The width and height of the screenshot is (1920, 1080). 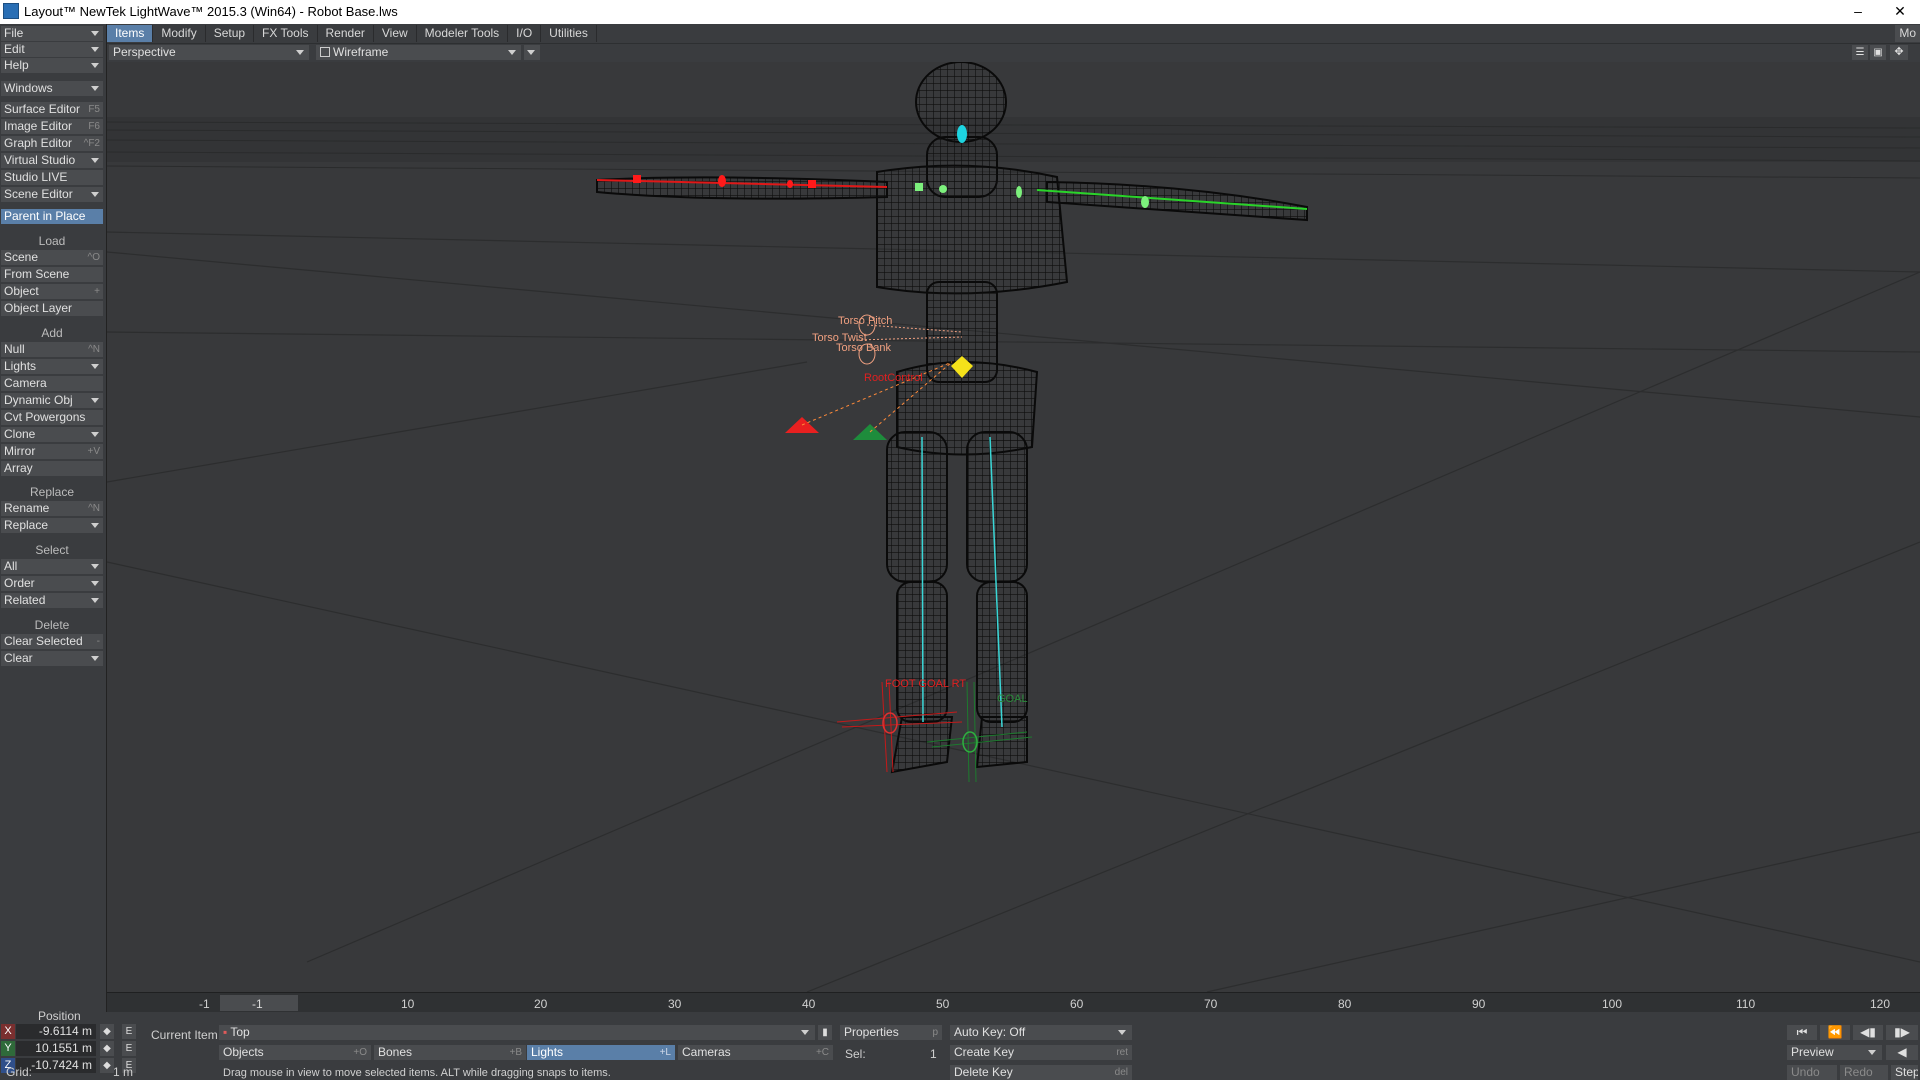 I want to click on position-label: Position, so click(x=59, y=1016).